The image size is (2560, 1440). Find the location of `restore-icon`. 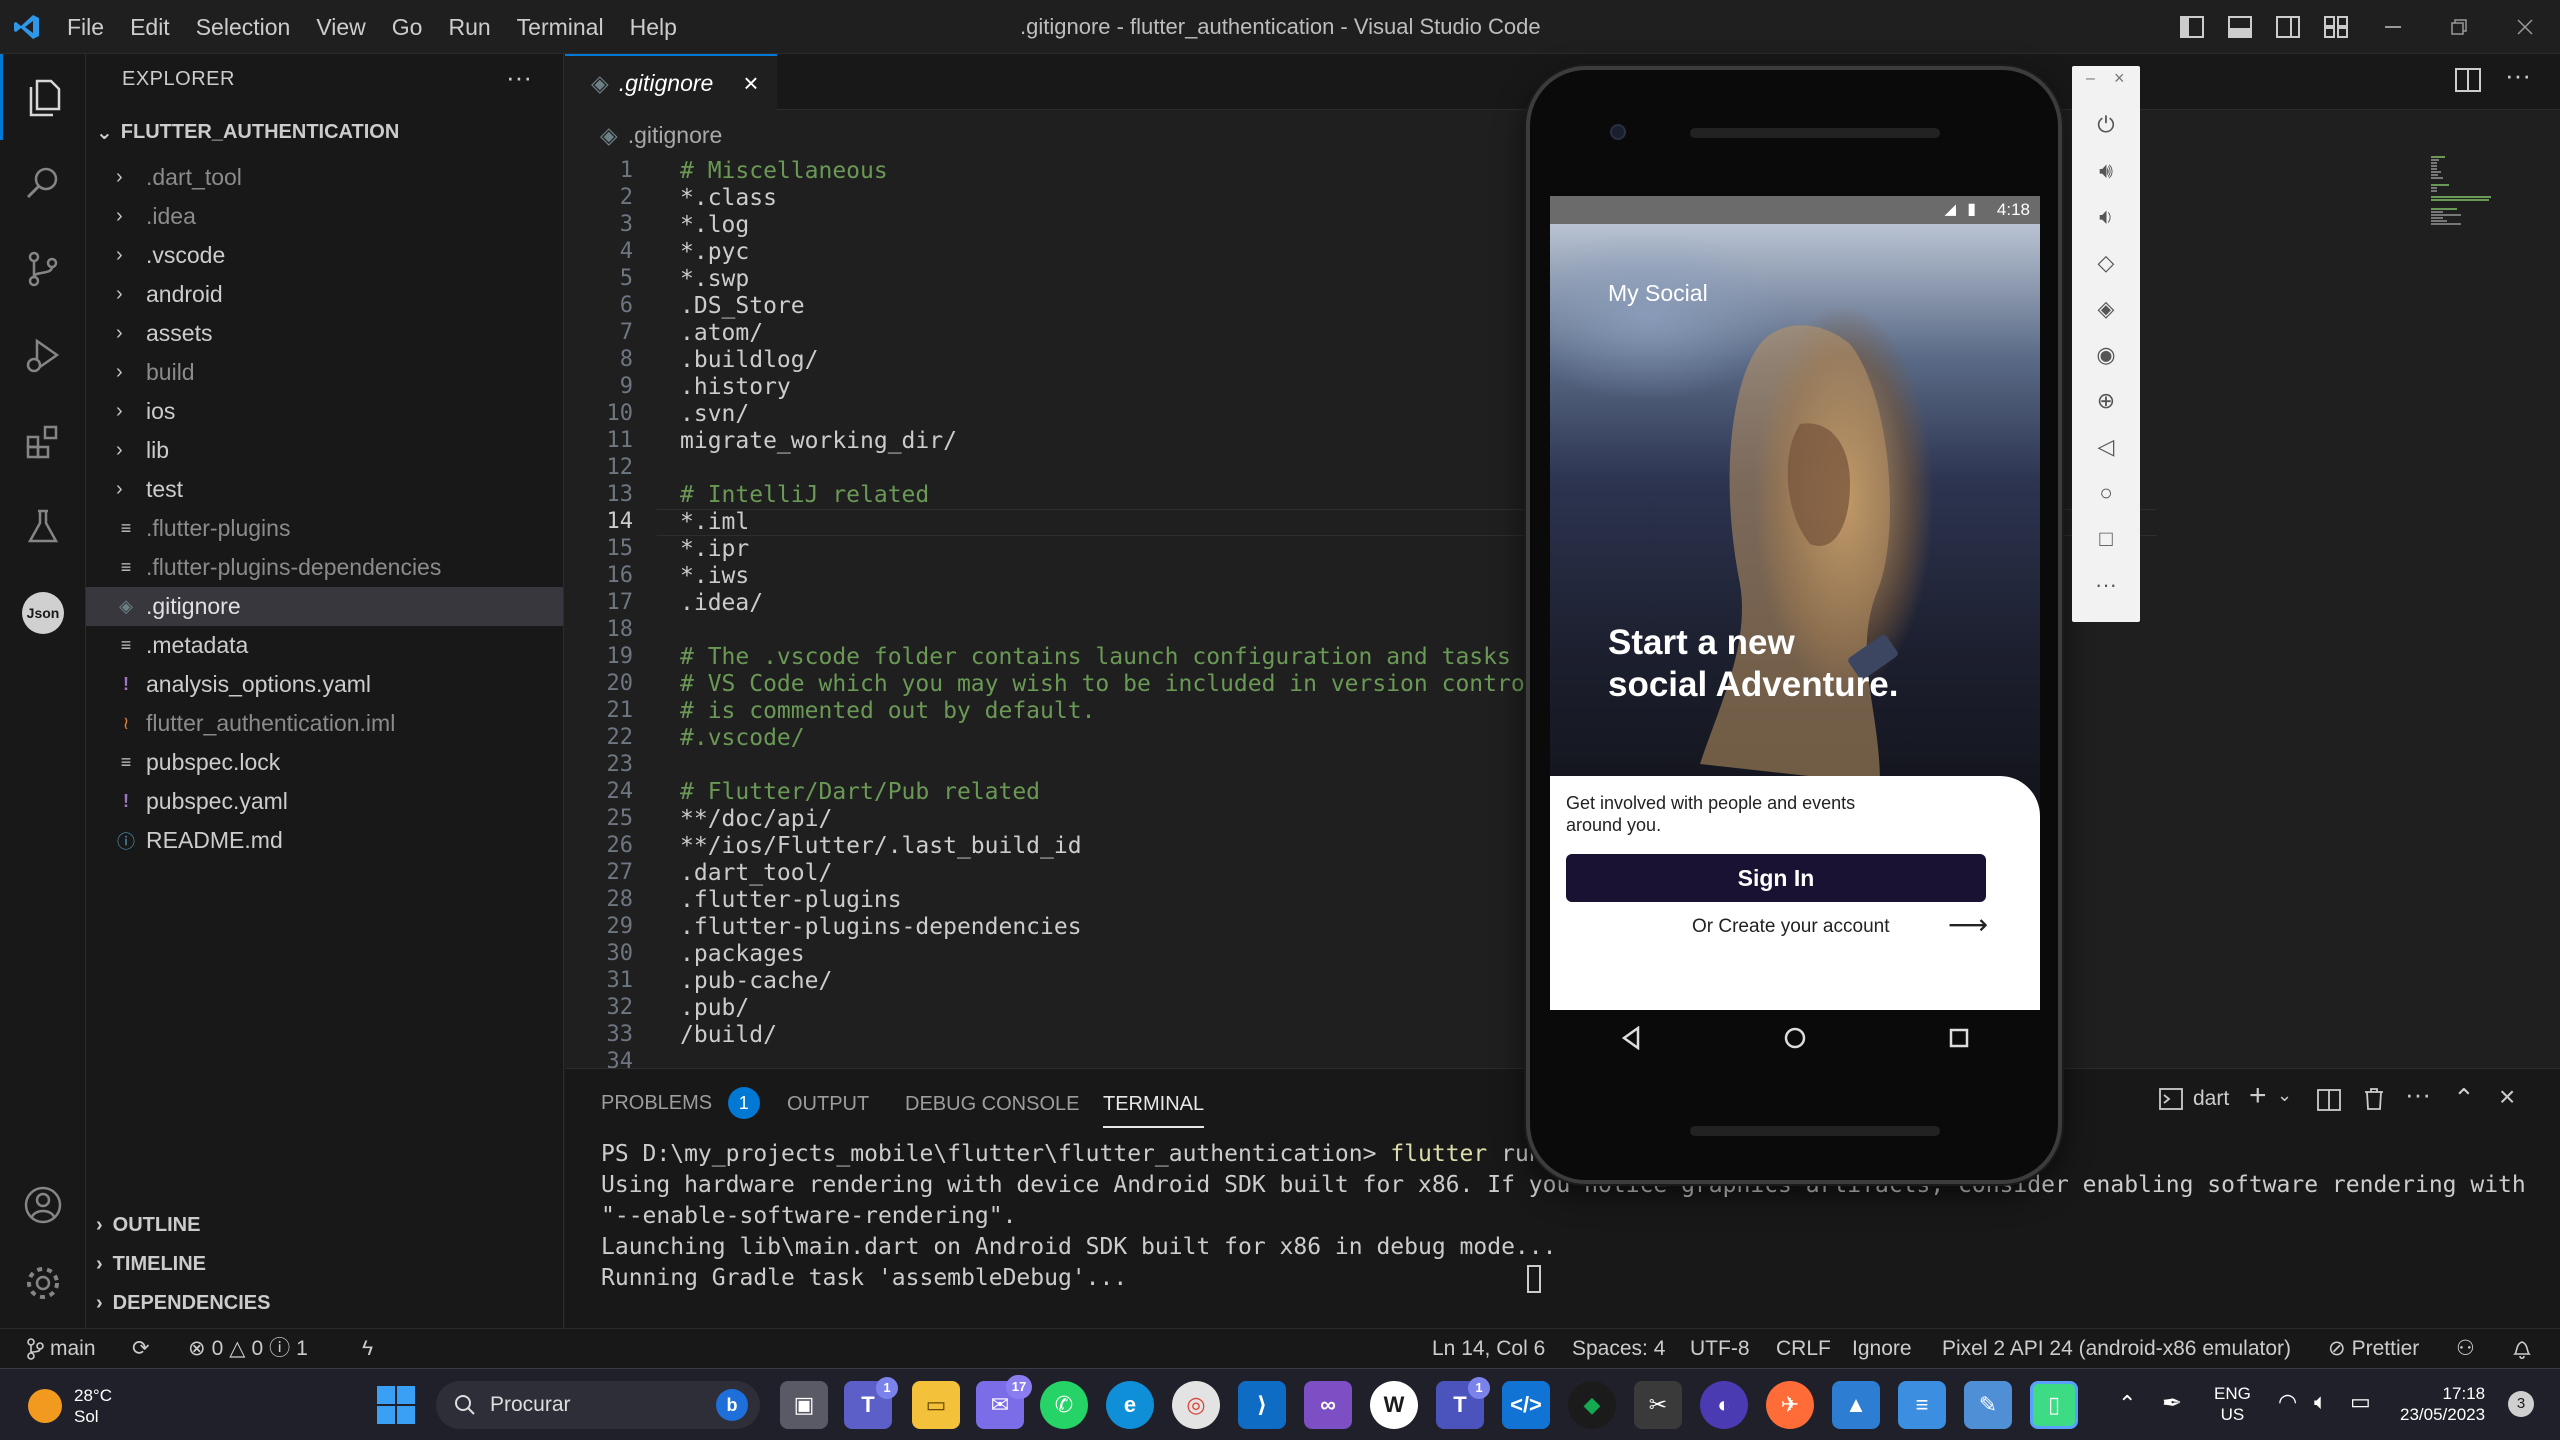

restore-icon is located at coordinates (2459, 27).